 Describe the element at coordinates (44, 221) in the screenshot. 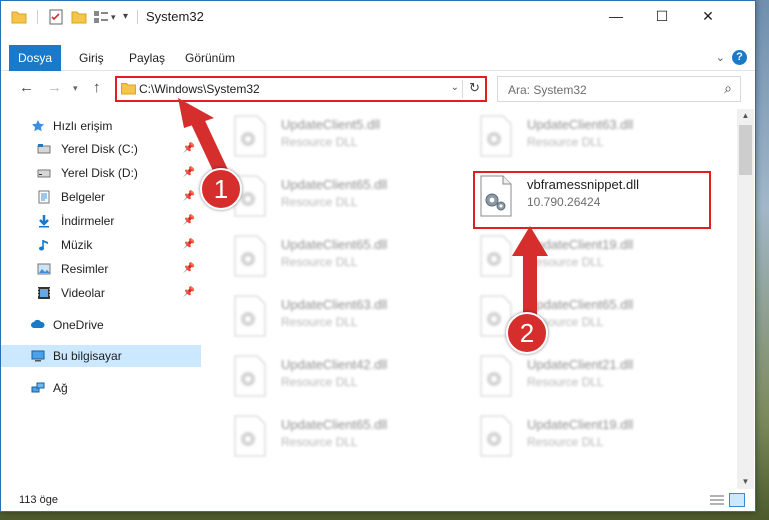

I see `downloads-icon` at that location.